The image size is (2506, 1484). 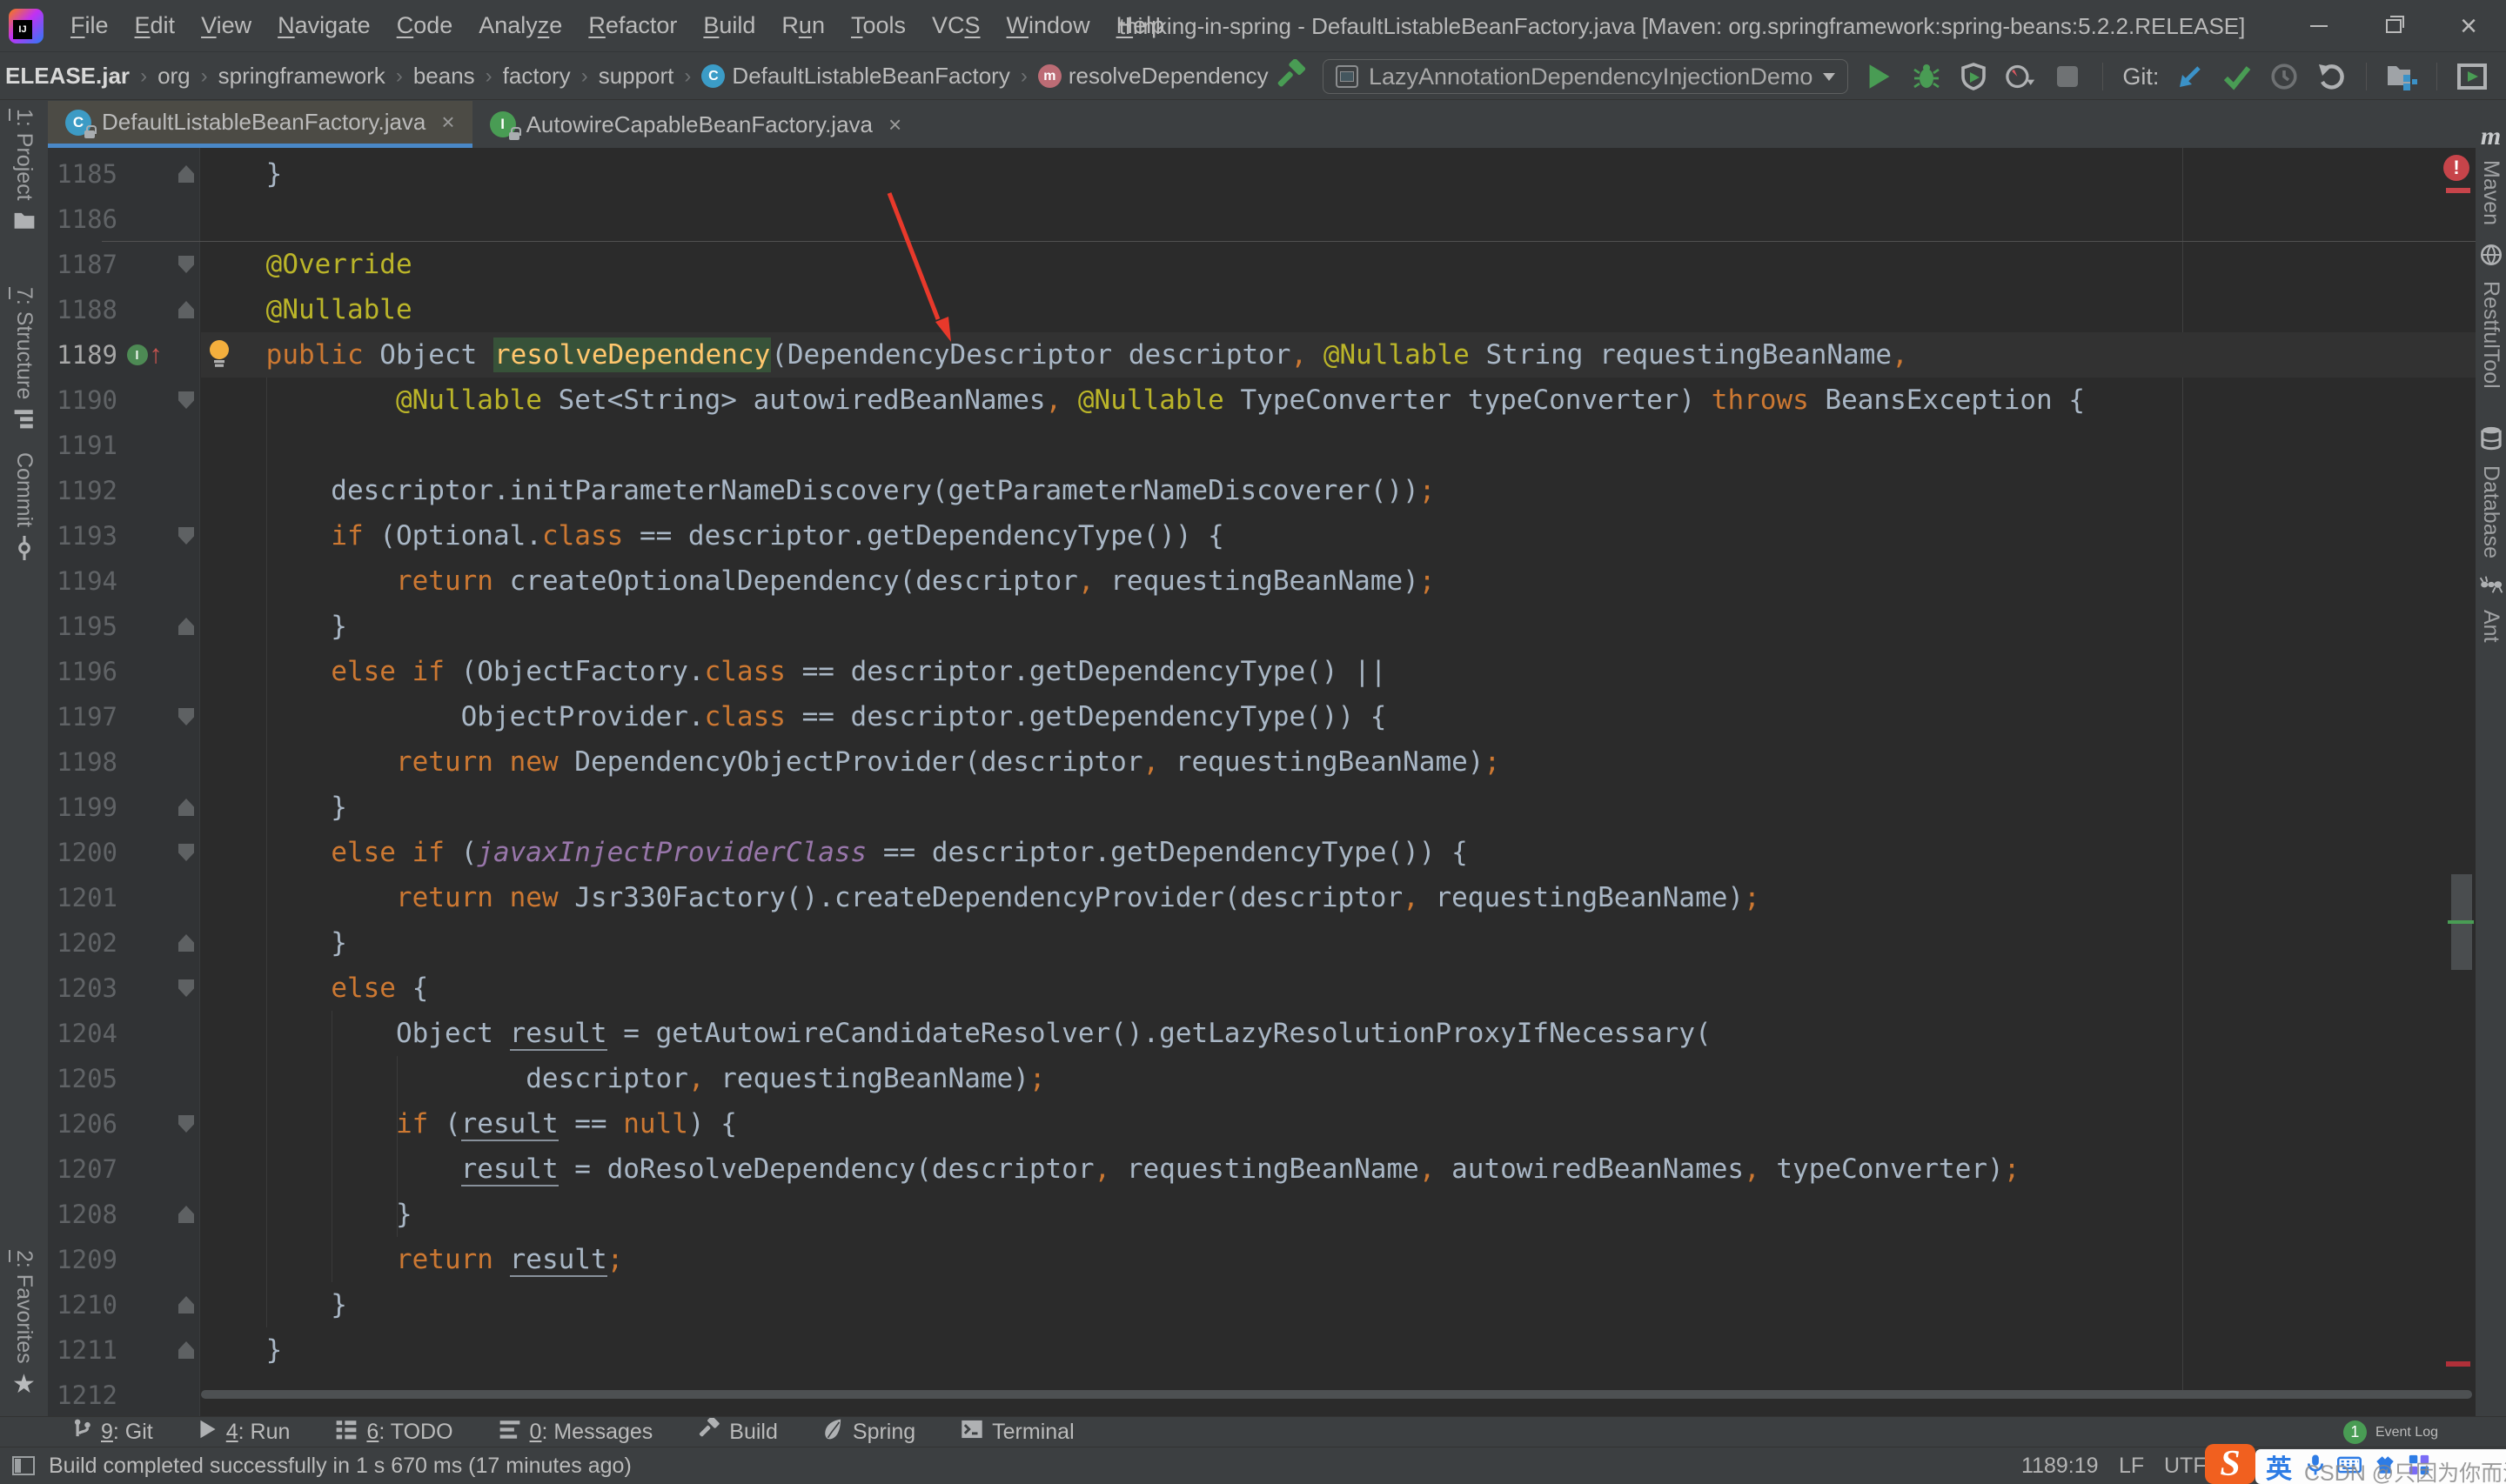 What do you see at coordinates (1262, 807) in the screenshot?
I see `code-line-1199: 1199 }` at bounding box center [1262, 807].